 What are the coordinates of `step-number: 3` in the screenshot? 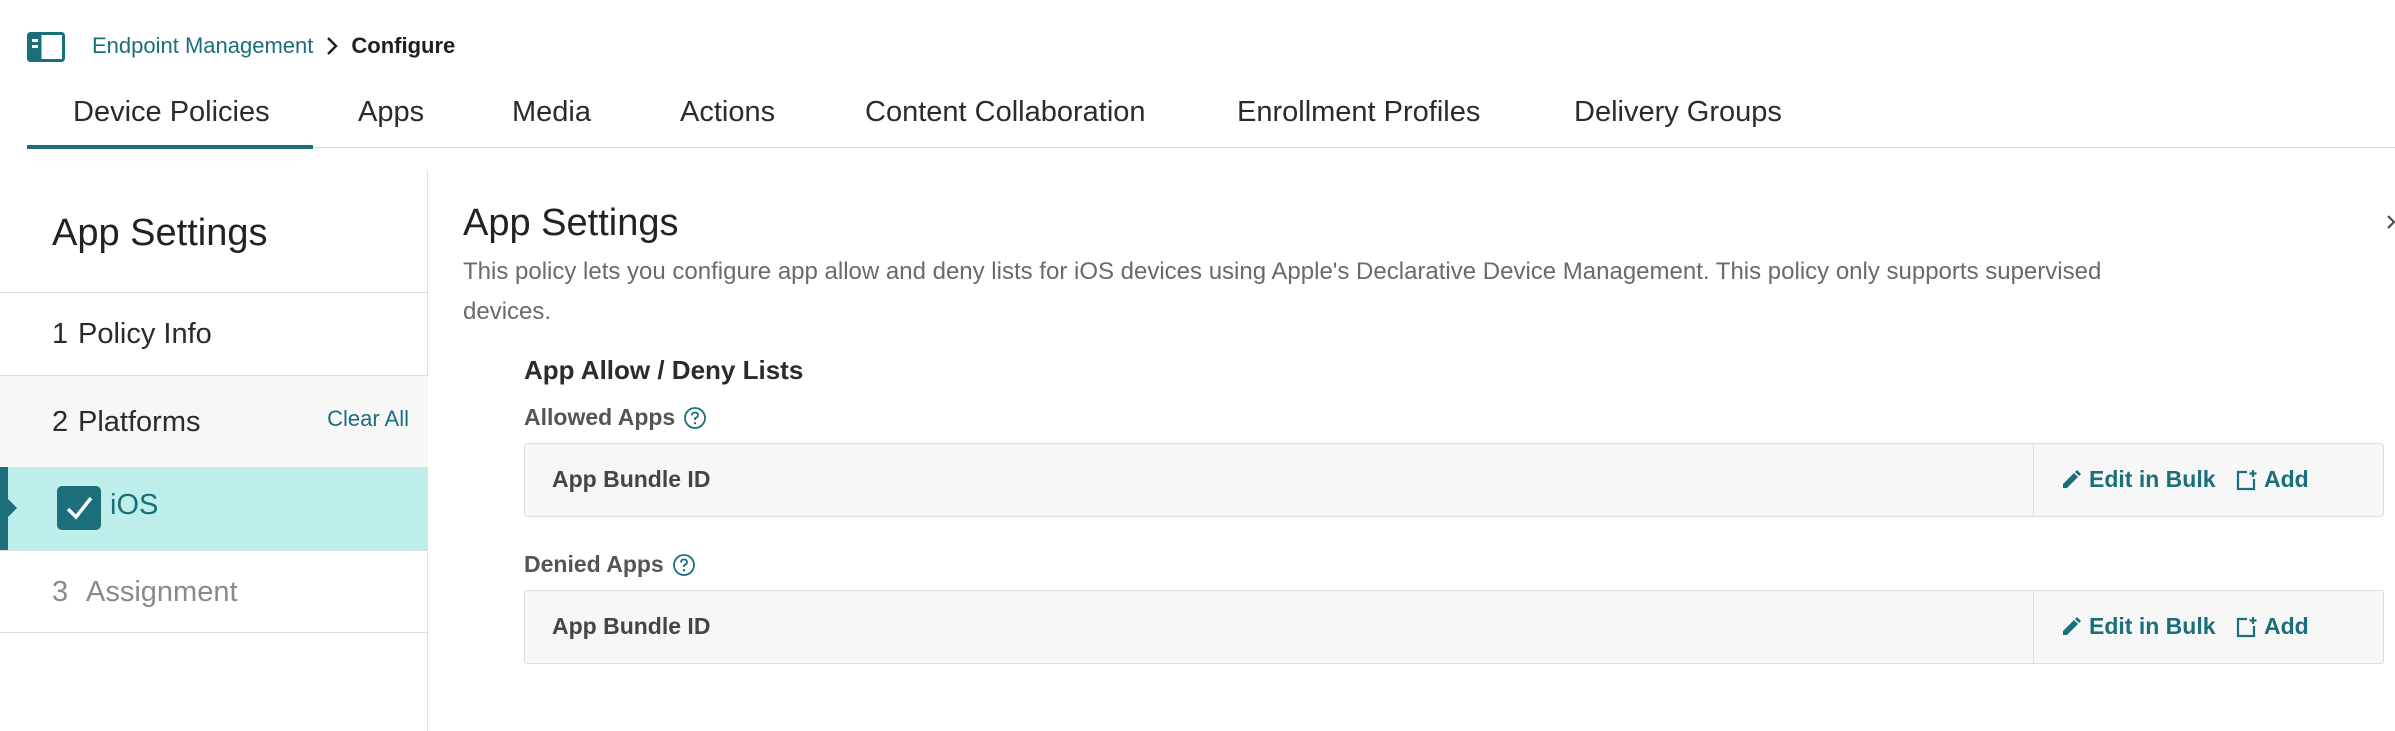 It's located at (60, 592).